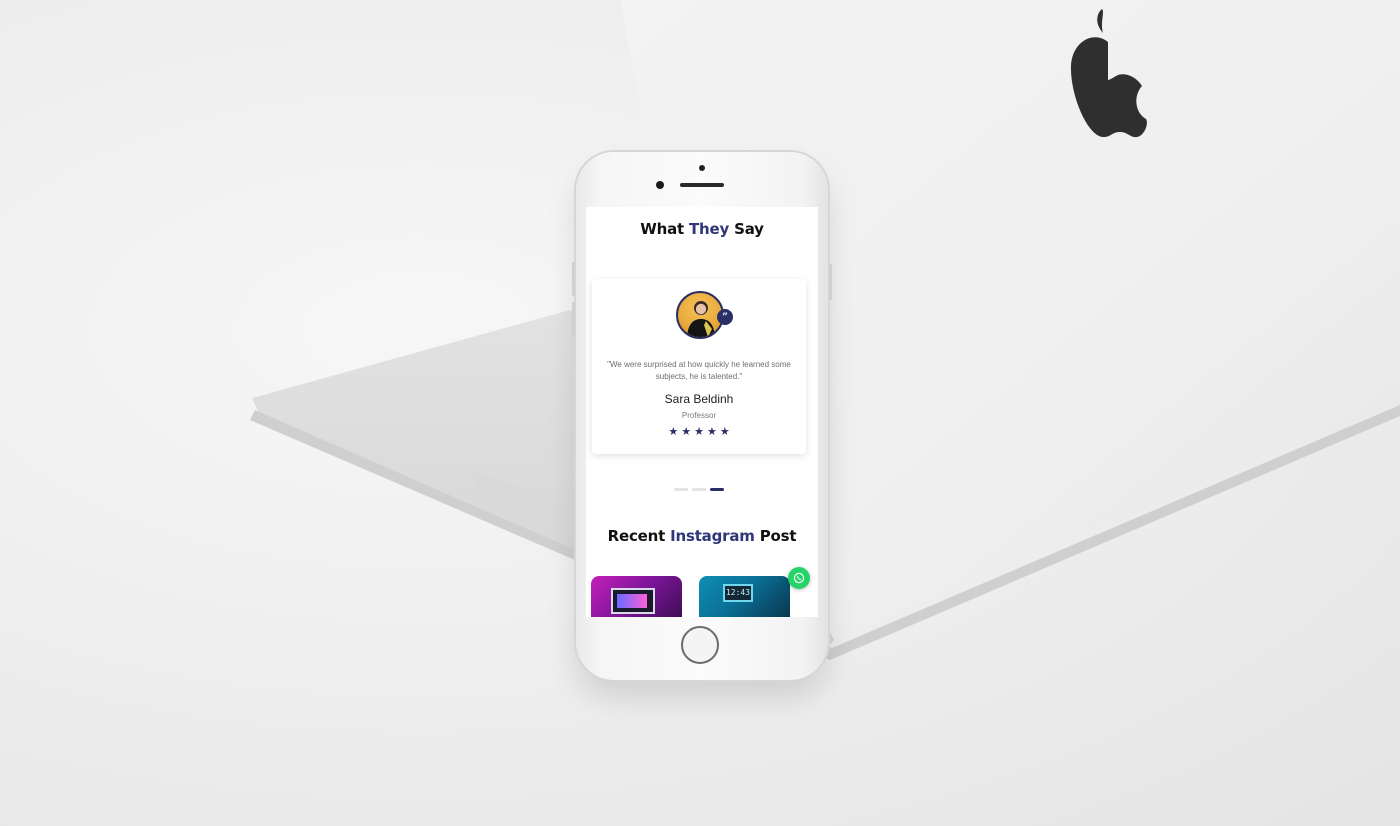 The image size is (1400, 826). What do you see at coordinates (775, 536) in the screenshot?
I see `title-word: Post` at bounding box center [775, 536].